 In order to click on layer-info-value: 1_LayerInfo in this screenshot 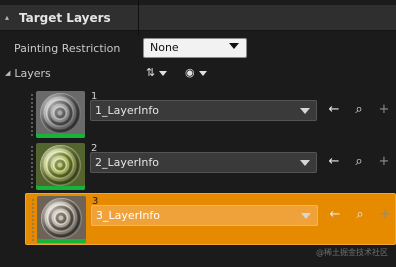, I will do `click(127, 110)`.